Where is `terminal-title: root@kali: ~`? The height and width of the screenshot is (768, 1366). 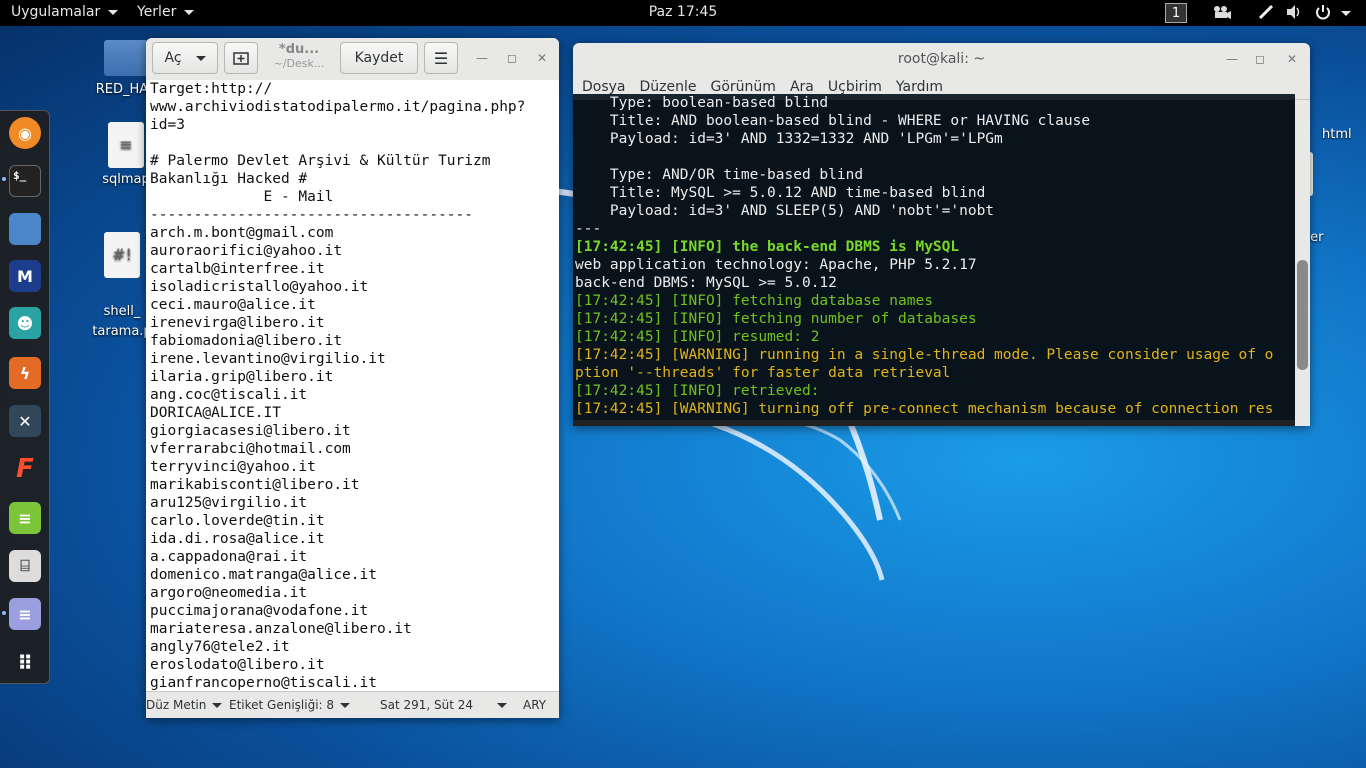 terminal-title: root@kali: ~ is located at coordinates (941, 59).